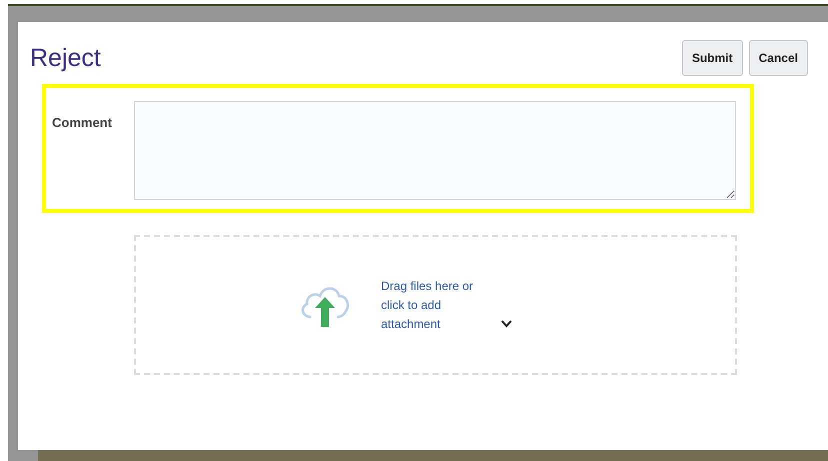 The height and width of the screenshot is (461, 828). Describe the element at coordinates (778, 58) in the screenshot. I see `cancel-button: Cancel` at that location.